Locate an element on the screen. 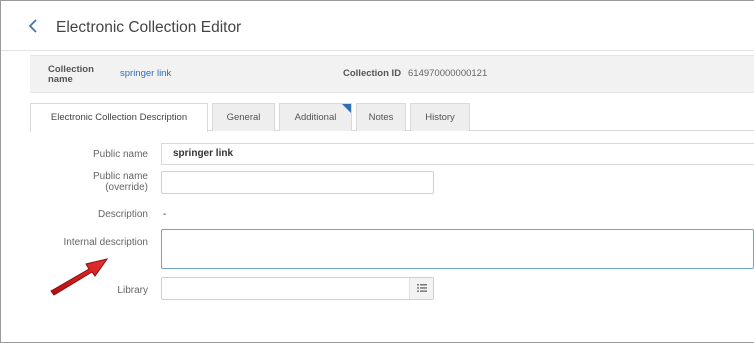  tab-electronic-collection-description: Electronic Collection Description is located at coordinates (119, 117).